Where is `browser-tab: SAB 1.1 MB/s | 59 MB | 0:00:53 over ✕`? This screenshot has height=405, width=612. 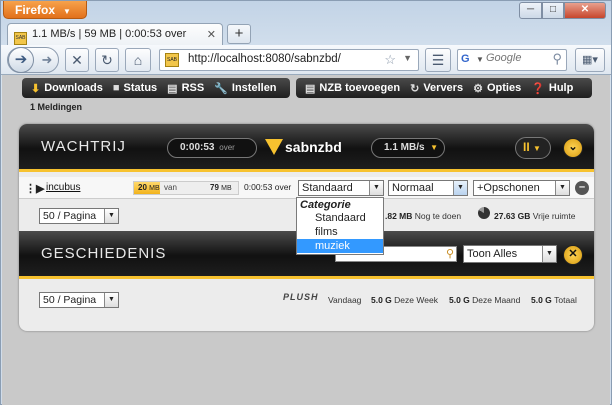 browser-tab: SAB 1.1 MB/s | 59 MB | 0:00:53 over ✕ is located at coordinates (115, 34).